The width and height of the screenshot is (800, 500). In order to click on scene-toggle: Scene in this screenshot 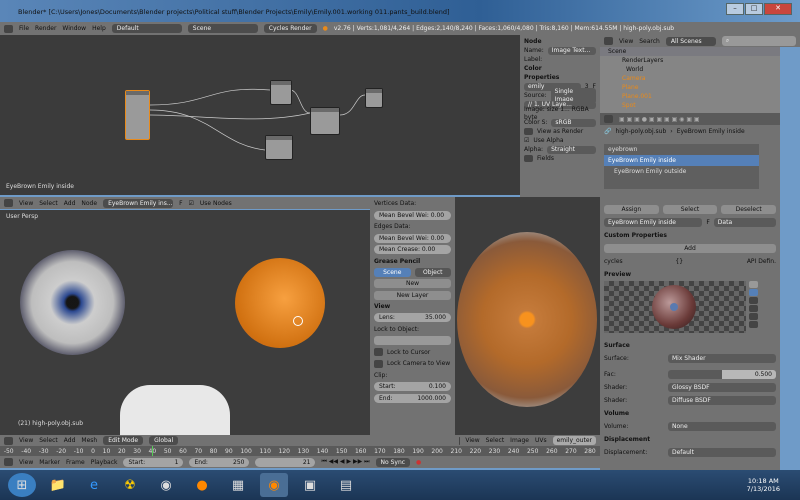, I will do `click(392, 272)`.